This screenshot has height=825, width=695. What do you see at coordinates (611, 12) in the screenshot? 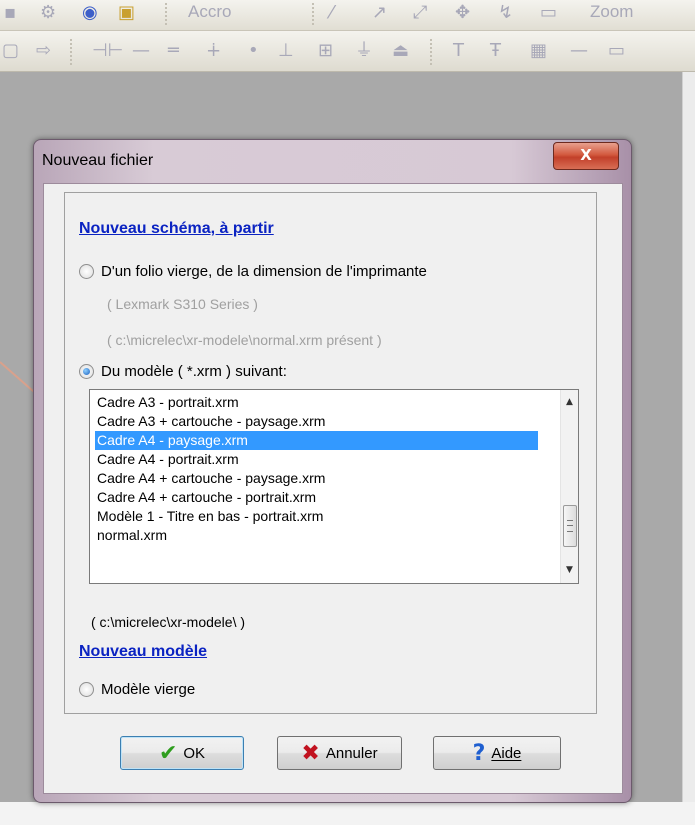
I see `zoom-button: Zoom` at bounding box center [611, 12].